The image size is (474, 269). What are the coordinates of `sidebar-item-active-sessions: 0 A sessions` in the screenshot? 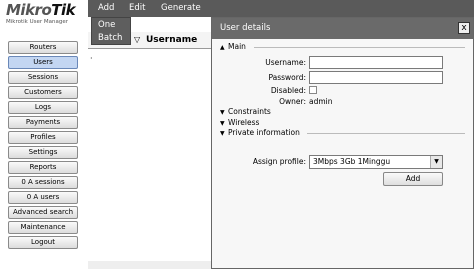 It's located at (43, 182).